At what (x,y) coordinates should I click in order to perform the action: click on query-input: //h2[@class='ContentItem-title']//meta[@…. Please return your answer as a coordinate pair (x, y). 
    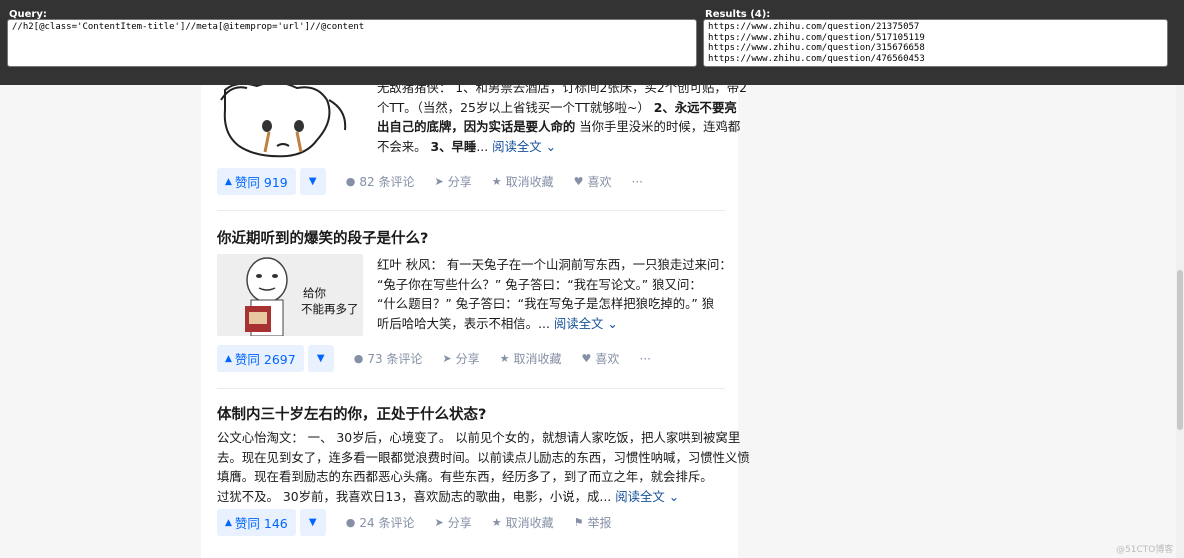
    Looking at the image, I should click on (352, 43).